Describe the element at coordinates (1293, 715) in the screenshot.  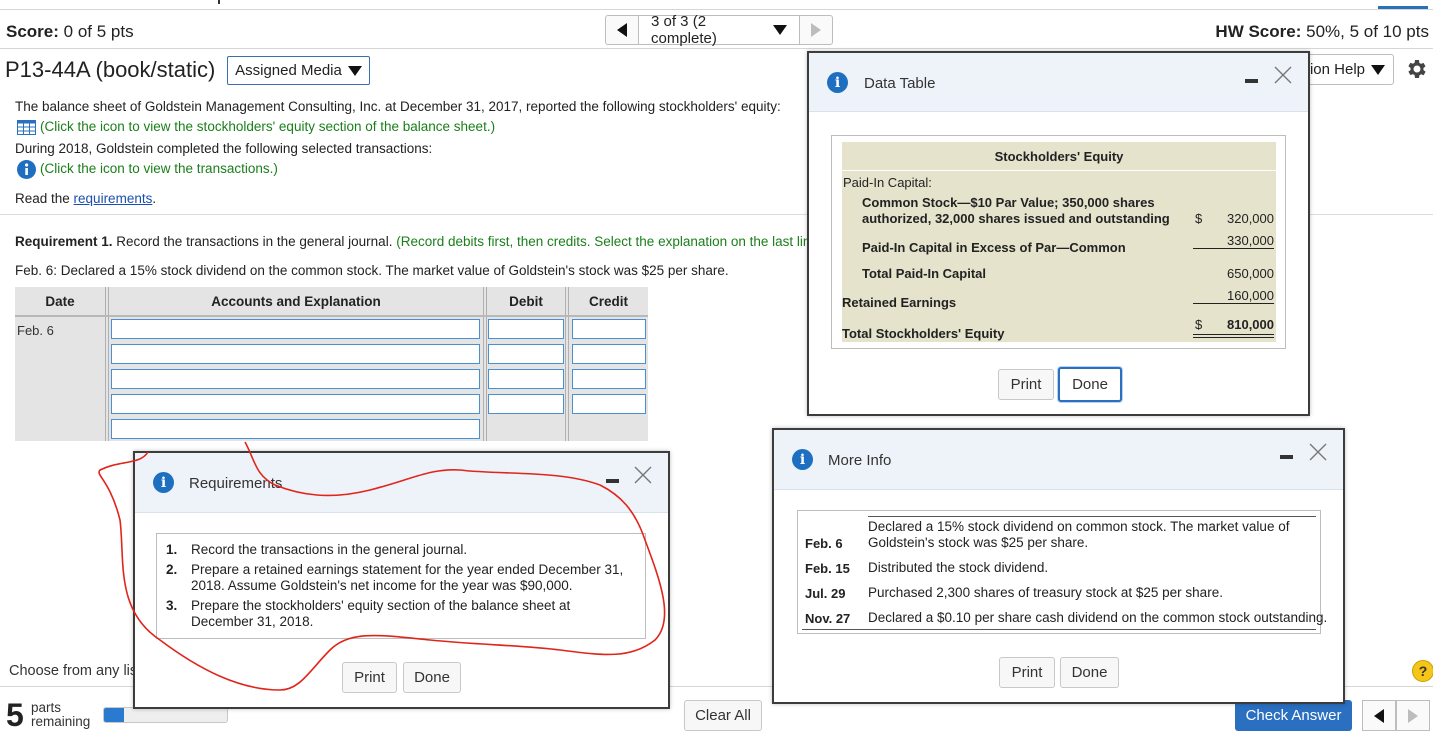
I see `check-answer-button: Check Answer` at that location.